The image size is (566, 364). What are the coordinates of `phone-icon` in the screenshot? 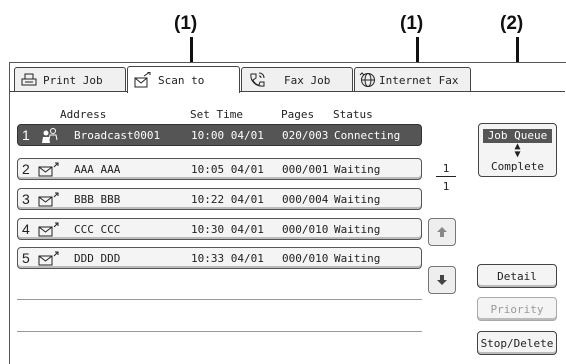 It's located at (257, 79).